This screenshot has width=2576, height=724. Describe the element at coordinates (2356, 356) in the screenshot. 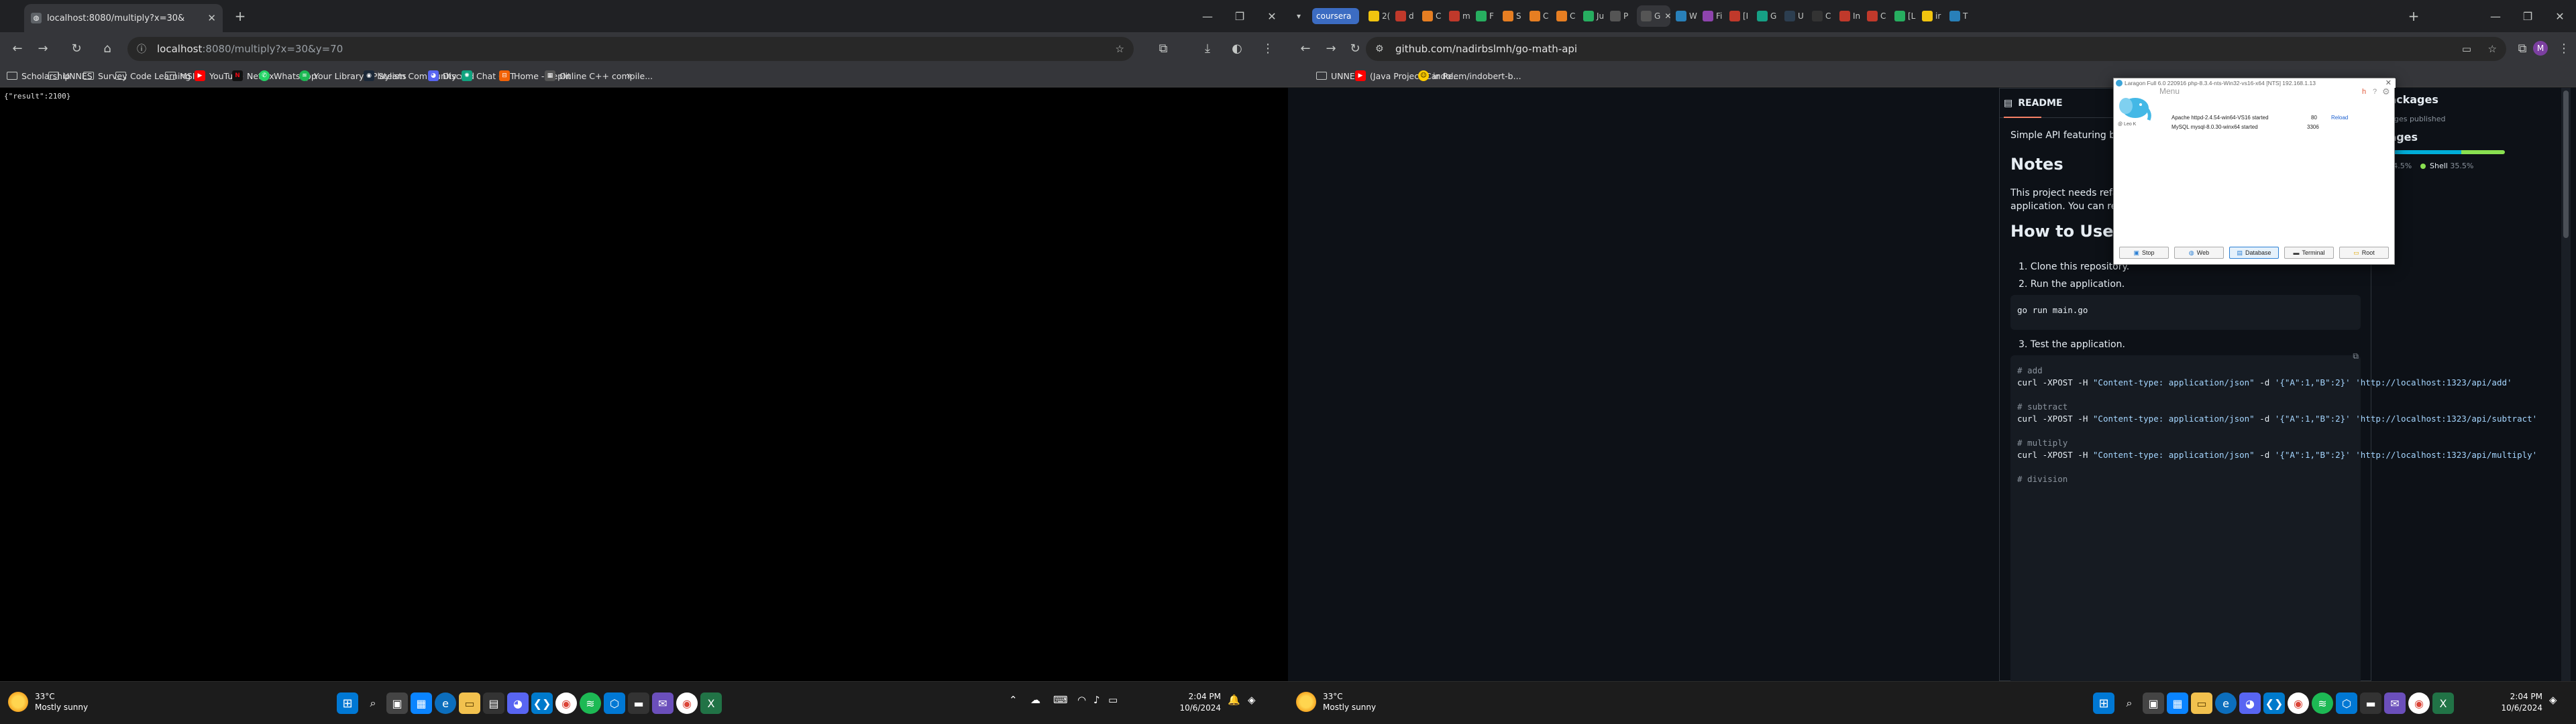

I see `copy-icon: ⧉` at that location.